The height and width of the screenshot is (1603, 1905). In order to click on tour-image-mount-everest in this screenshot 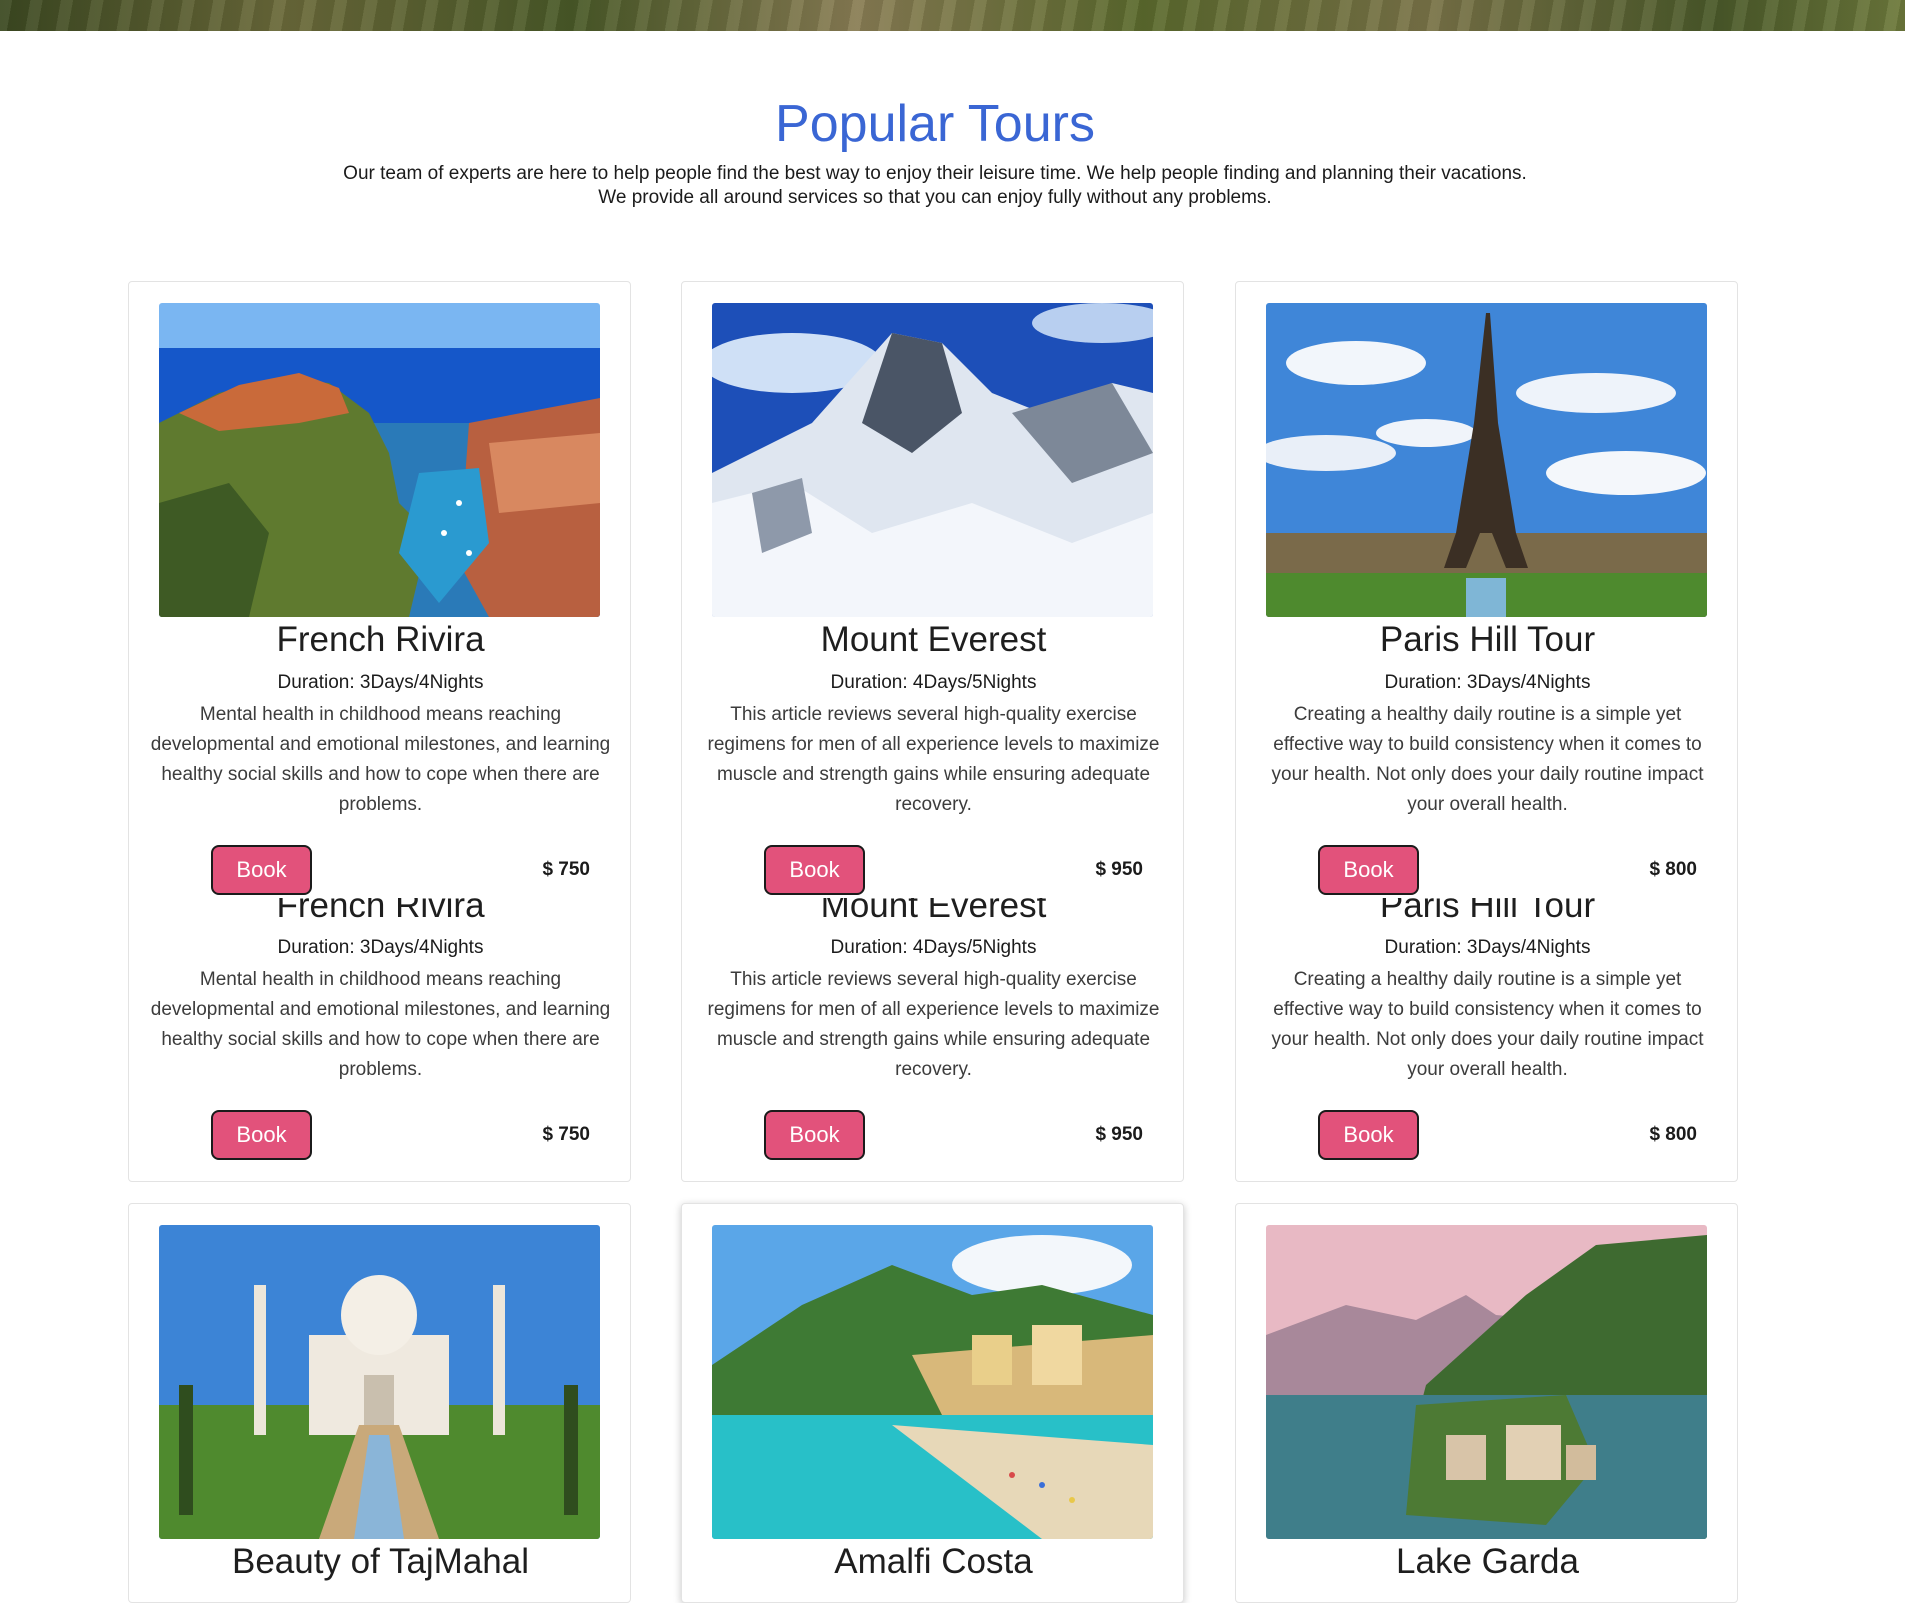, I will do `click(932, 460)`.